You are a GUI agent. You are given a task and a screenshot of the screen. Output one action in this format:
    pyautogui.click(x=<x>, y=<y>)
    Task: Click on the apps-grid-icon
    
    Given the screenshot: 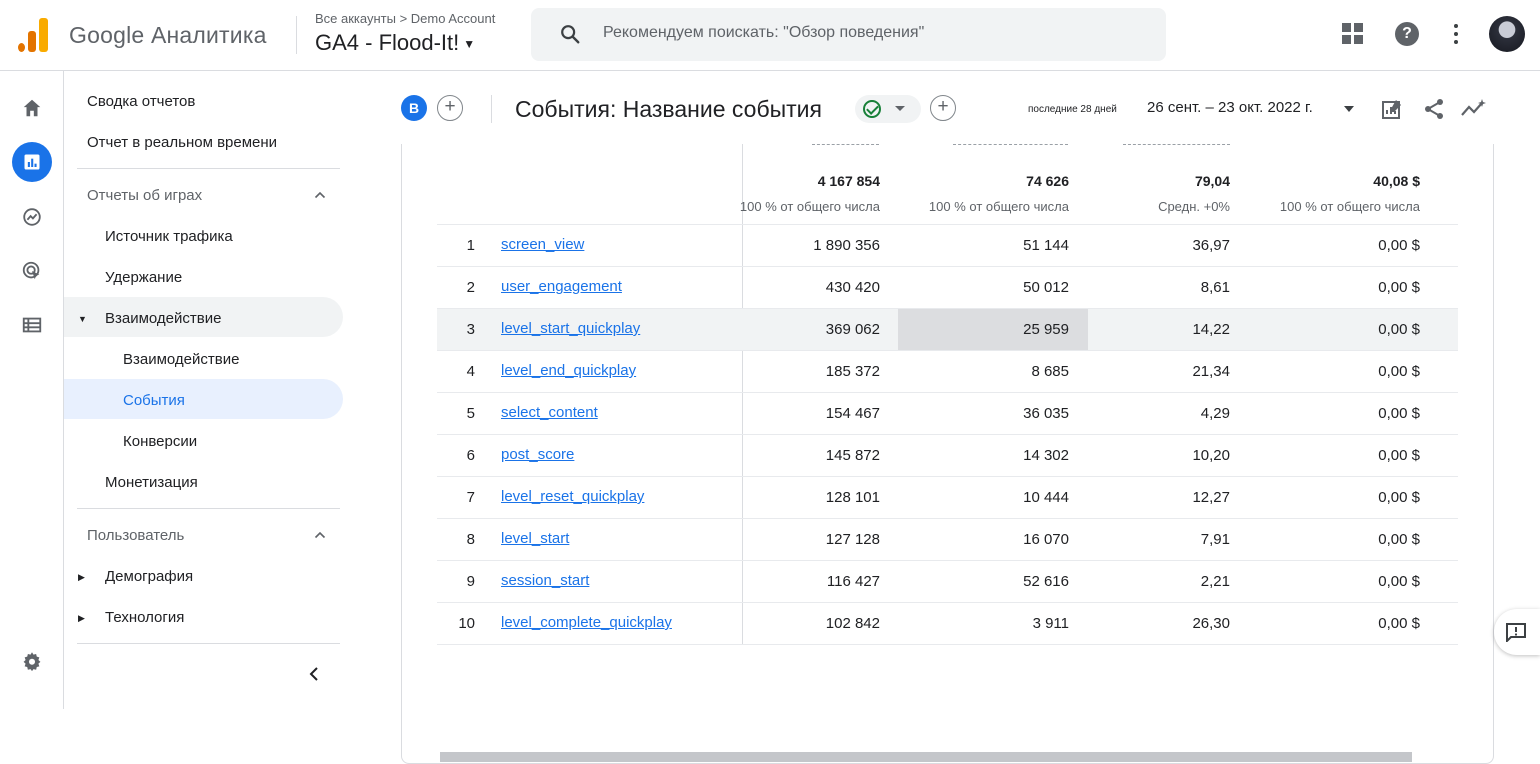 What is the action you would take?
    pyautogui.click(x=1353, y=34)
    